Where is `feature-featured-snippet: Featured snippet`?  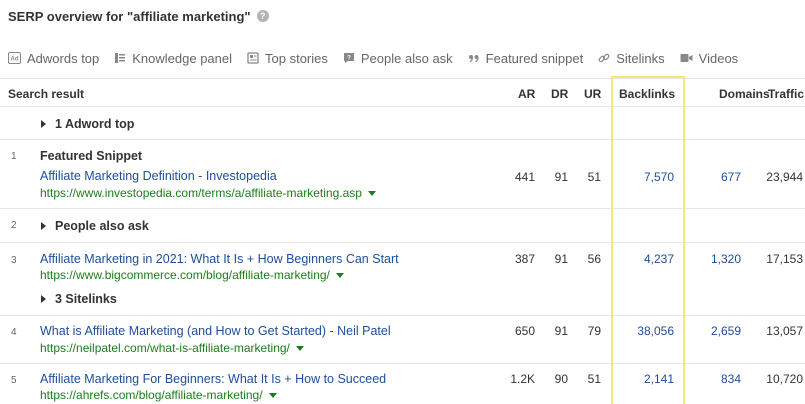
feature-featured-snippet: Featured snippet is located at coordinates (526, 58).